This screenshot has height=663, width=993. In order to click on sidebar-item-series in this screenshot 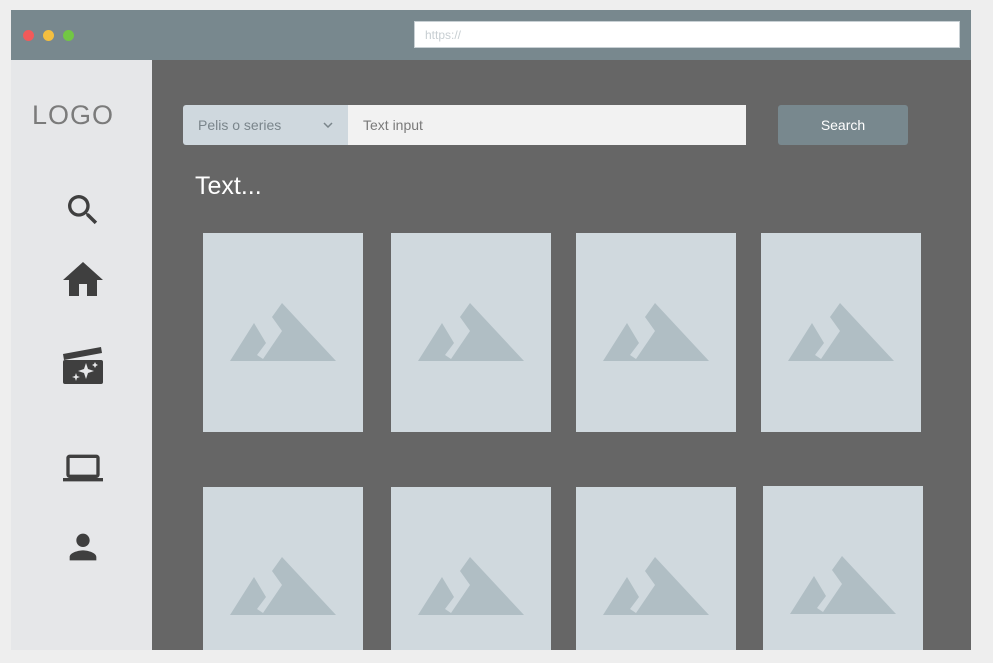, I will do `click(83, 468)`.